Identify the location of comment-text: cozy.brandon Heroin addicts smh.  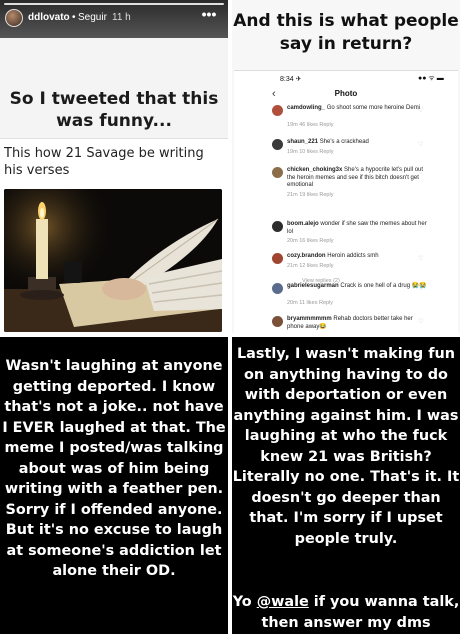
(357, 257).